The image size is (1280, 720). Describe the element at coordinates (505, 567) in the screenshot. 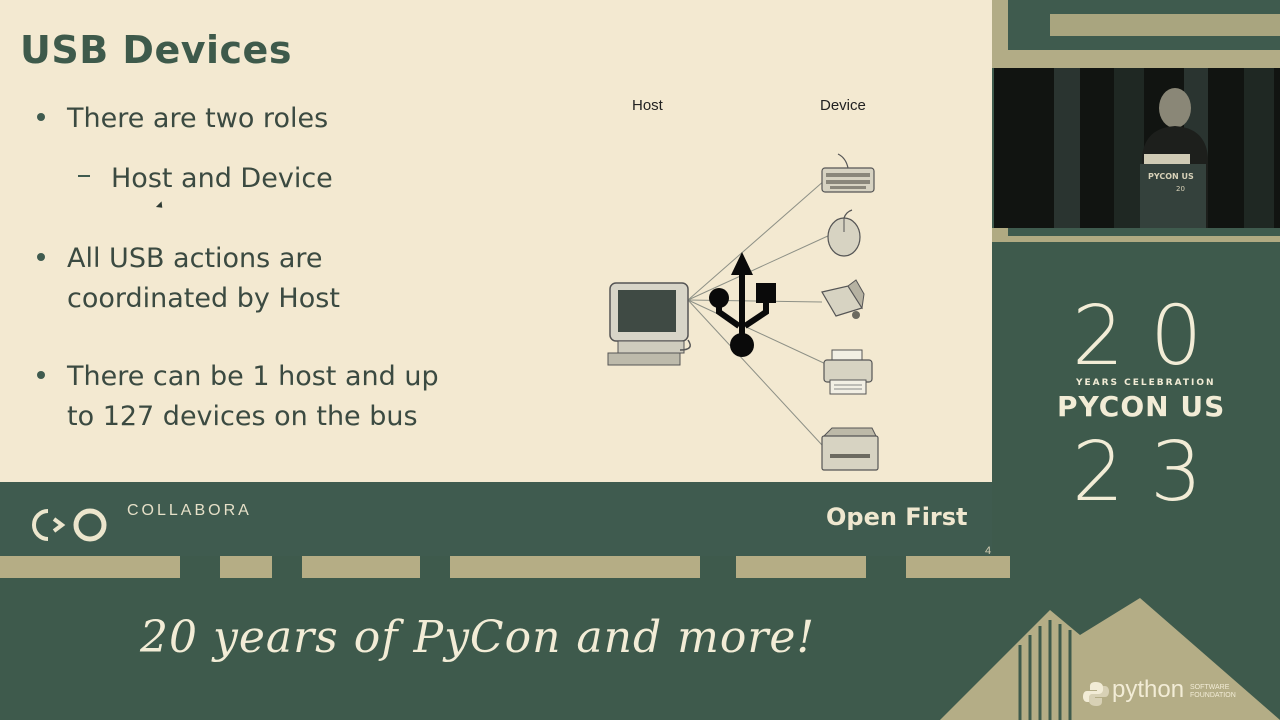

I see `decor-strip` at that location.